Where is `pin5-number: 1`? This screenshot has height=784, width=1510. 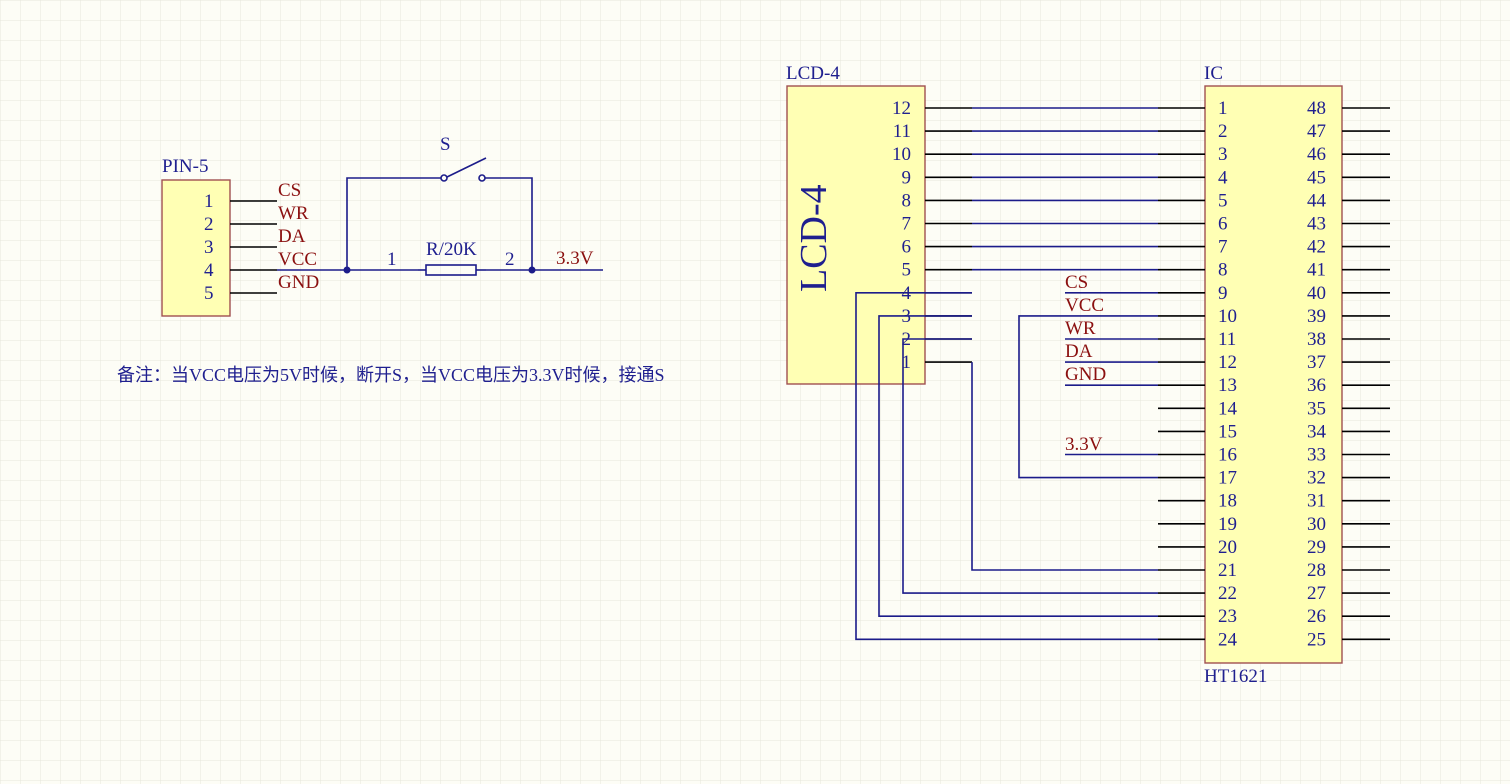
pin5-number: 1 is located at coordinates (209, 201).